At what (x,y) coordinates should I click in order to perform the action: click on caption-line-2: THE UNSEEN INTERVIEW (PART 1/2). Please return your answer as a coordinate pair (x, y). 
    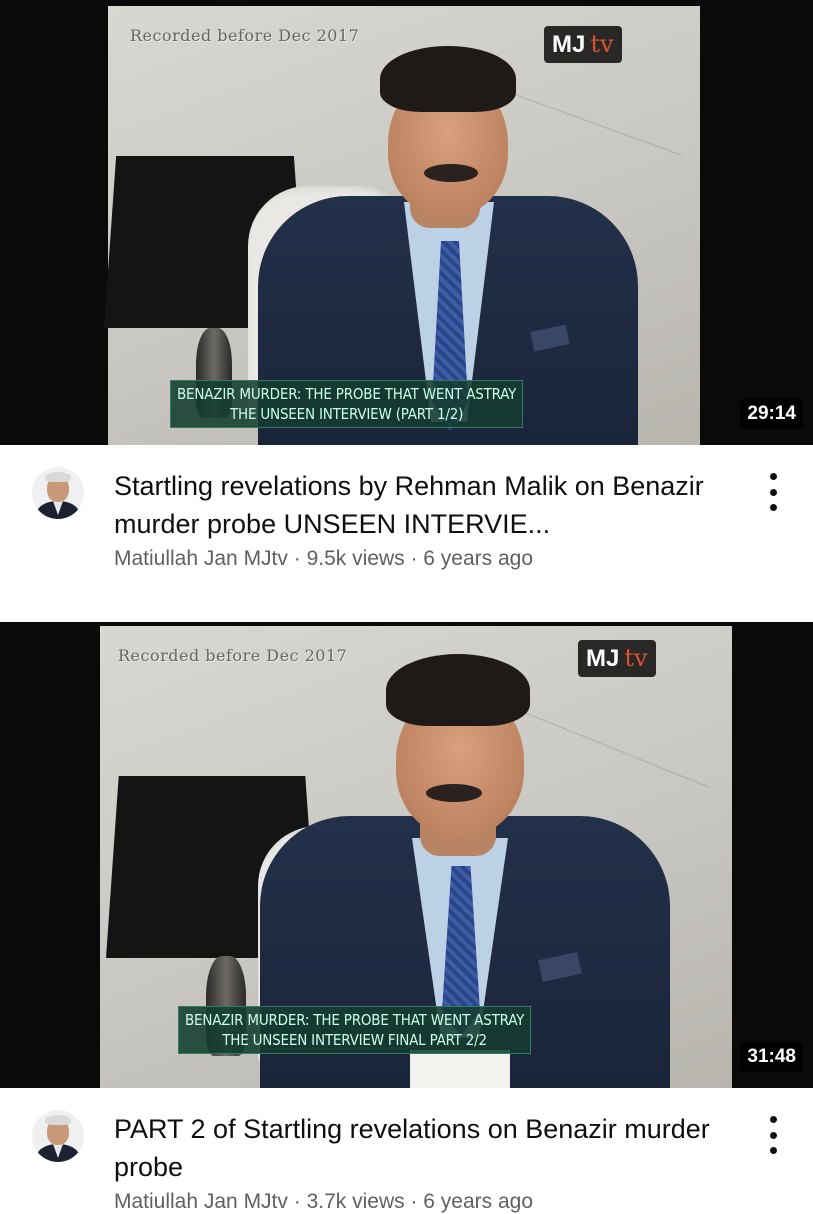
    Looking at the image, I should click on (346, 414).